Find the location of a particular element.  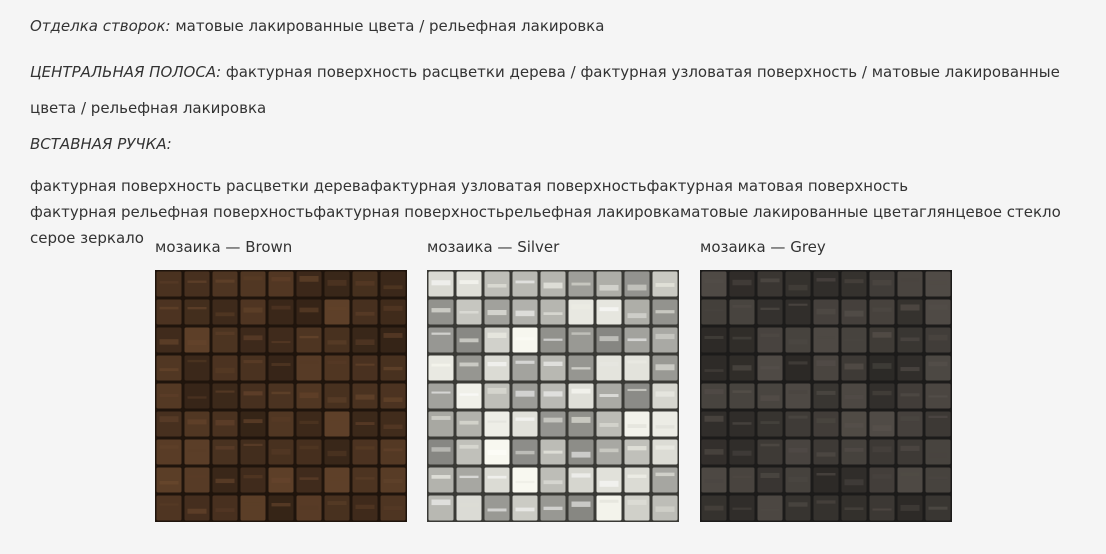

swatch-grey: мозаика — Grey is located at coordinates (826, 380).